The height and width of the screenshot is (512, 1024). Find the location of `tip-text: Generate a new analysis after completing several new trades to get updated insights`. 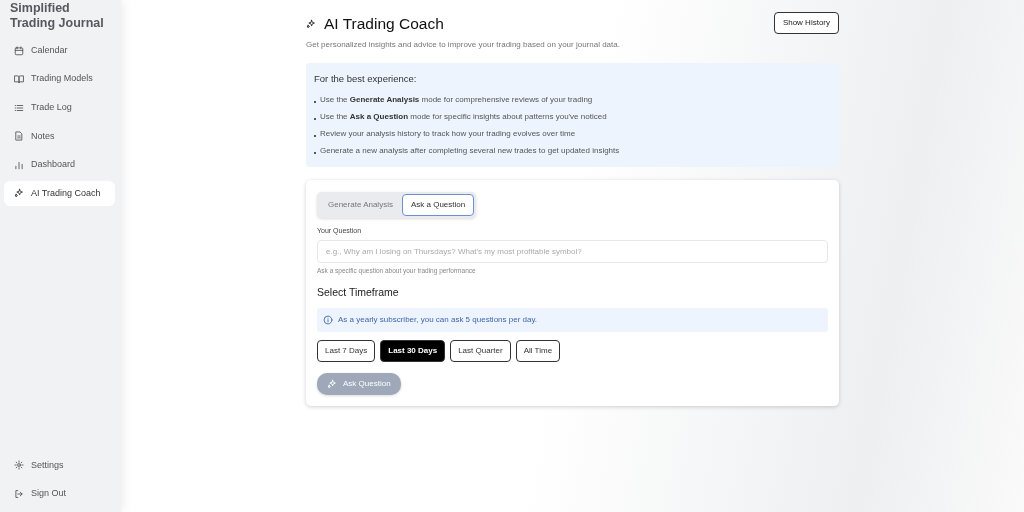

tip-text: Generate a new analysis after completing several new trades to get updated insights is located at coordinates (470, 150).